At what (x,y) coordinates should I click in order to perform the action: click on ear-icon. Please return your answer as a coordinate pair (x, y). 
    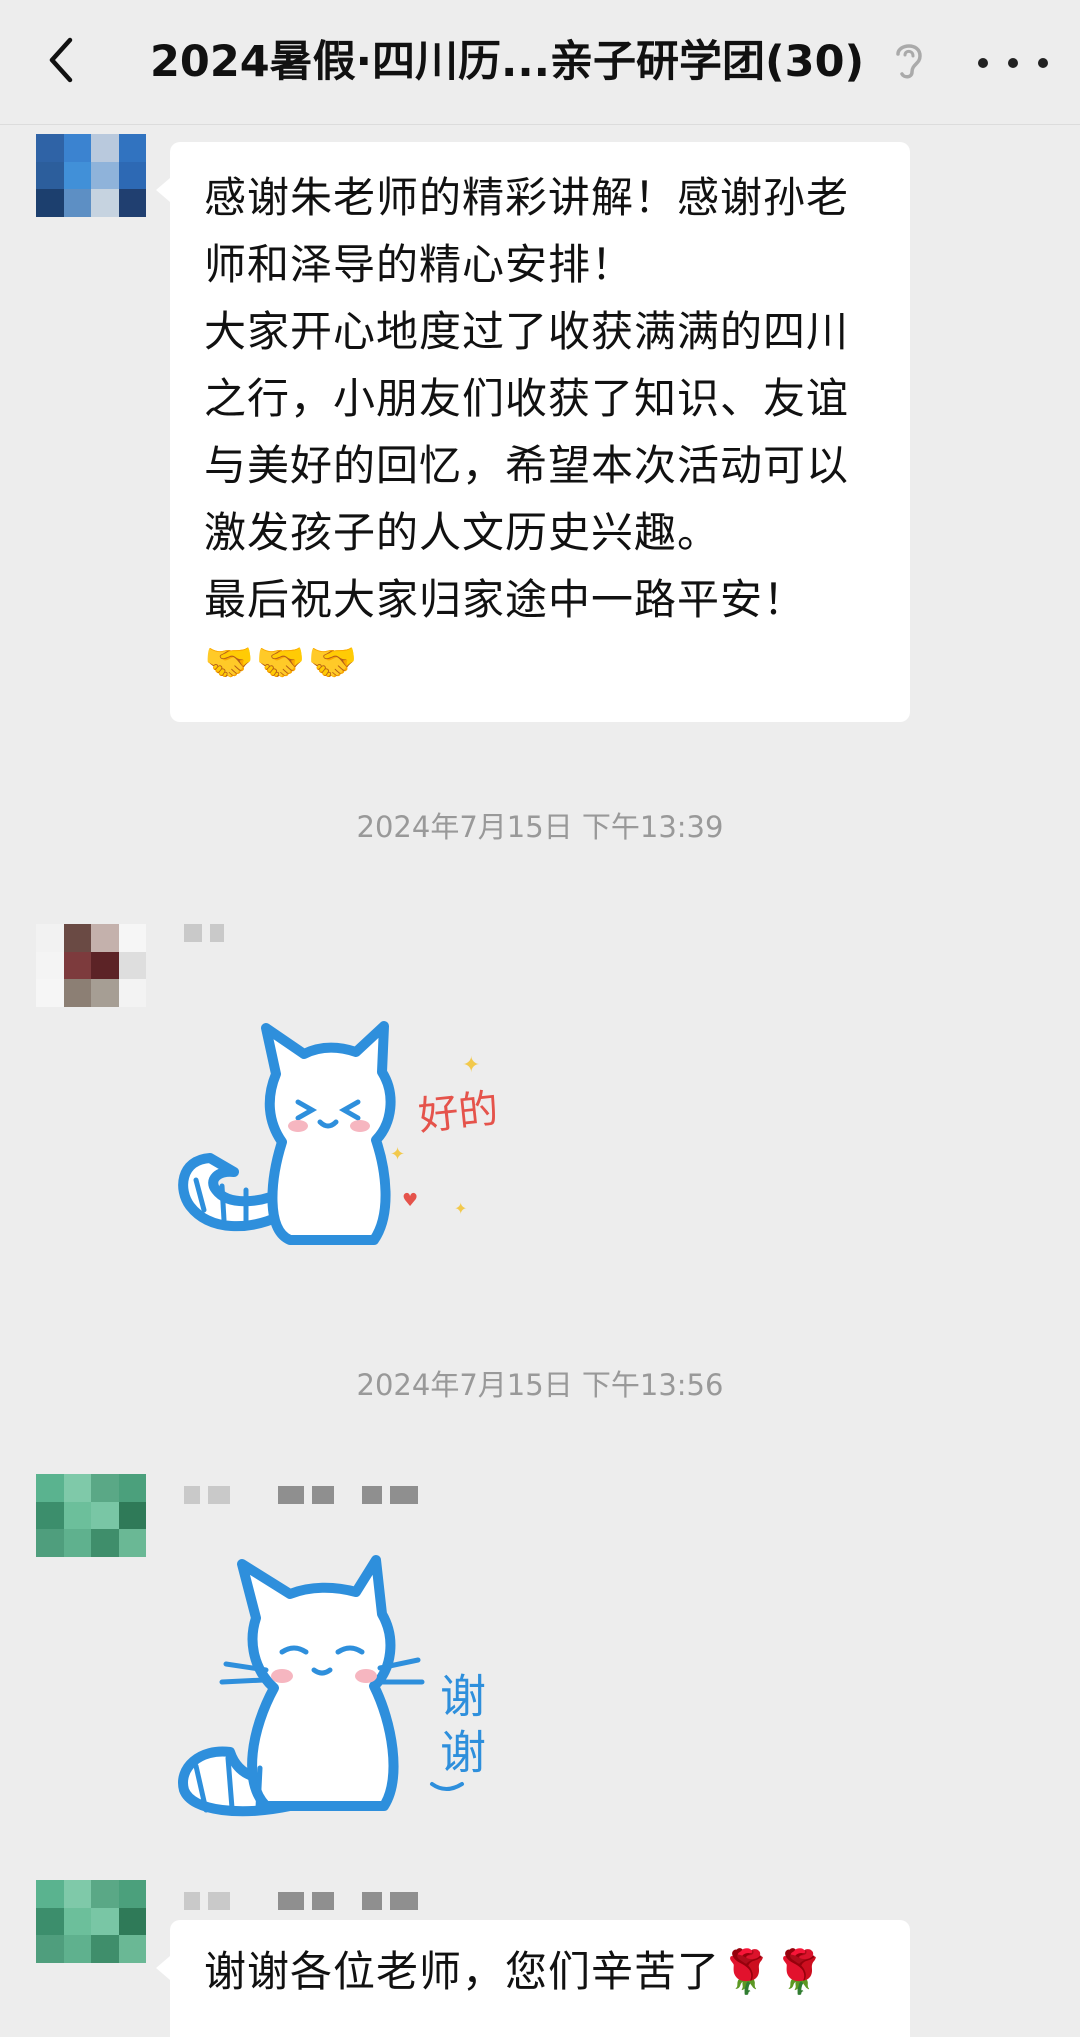
    Looking at the image, I should click on (909, 61).